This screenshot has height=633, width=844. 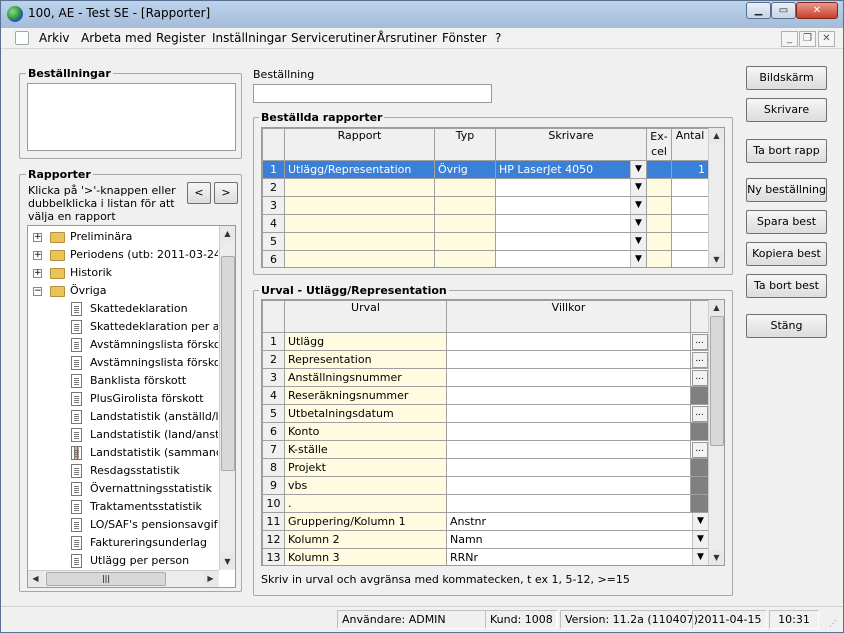 What do you see at coordinates (817, 10) in the screenshot?
I see `close-icon: ✕` at bounding box center [817, 10].